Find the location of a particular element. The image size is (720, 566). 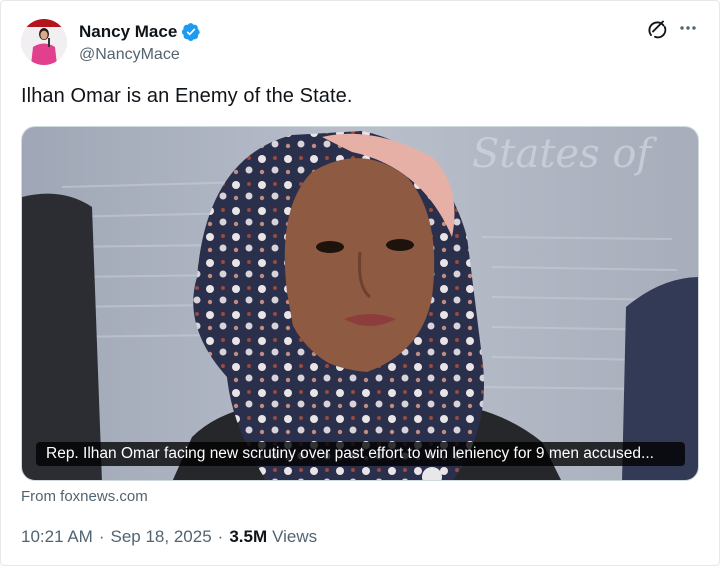

avatar-image is located at coordinates (44, 42).